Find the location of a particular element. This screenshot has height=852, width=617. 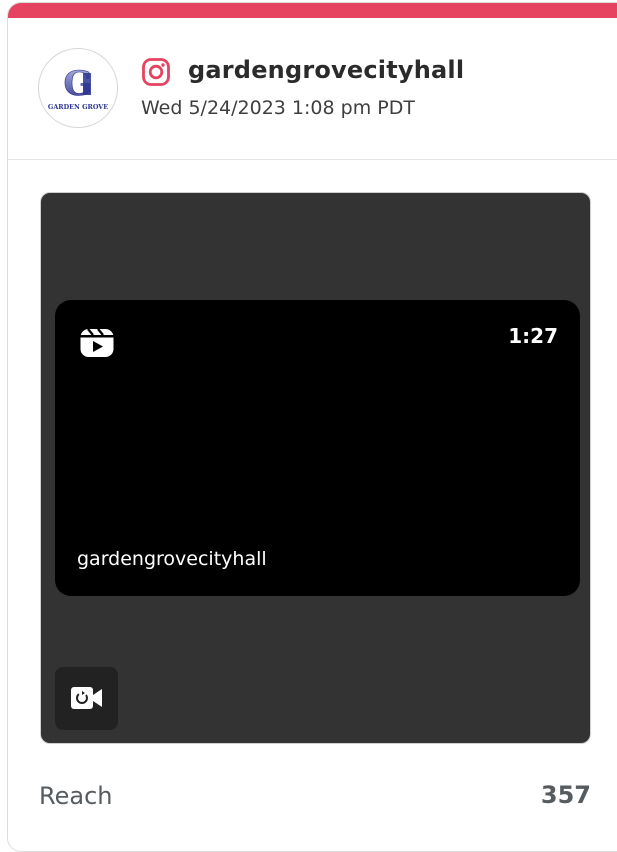

instagram-icon is located at coordinates (156, 72).